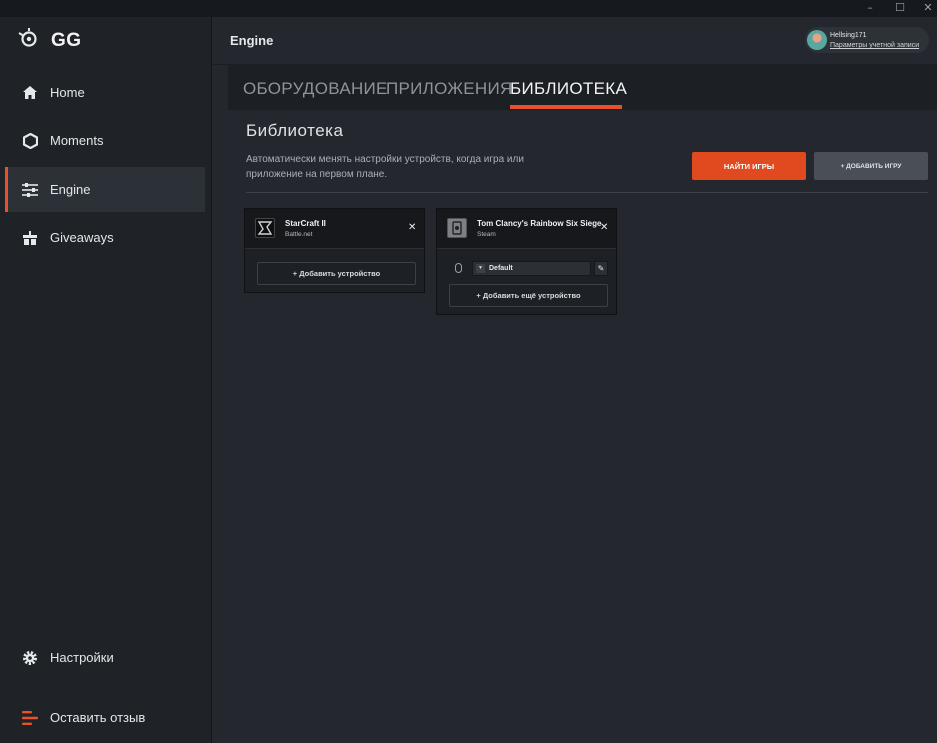 The height and width of the screenshot is (743, 937). What do you see at coordinates (70, 189) in the screenshot?
I see `sidebar-item-label: Engine` at bounding box center [70, 189].